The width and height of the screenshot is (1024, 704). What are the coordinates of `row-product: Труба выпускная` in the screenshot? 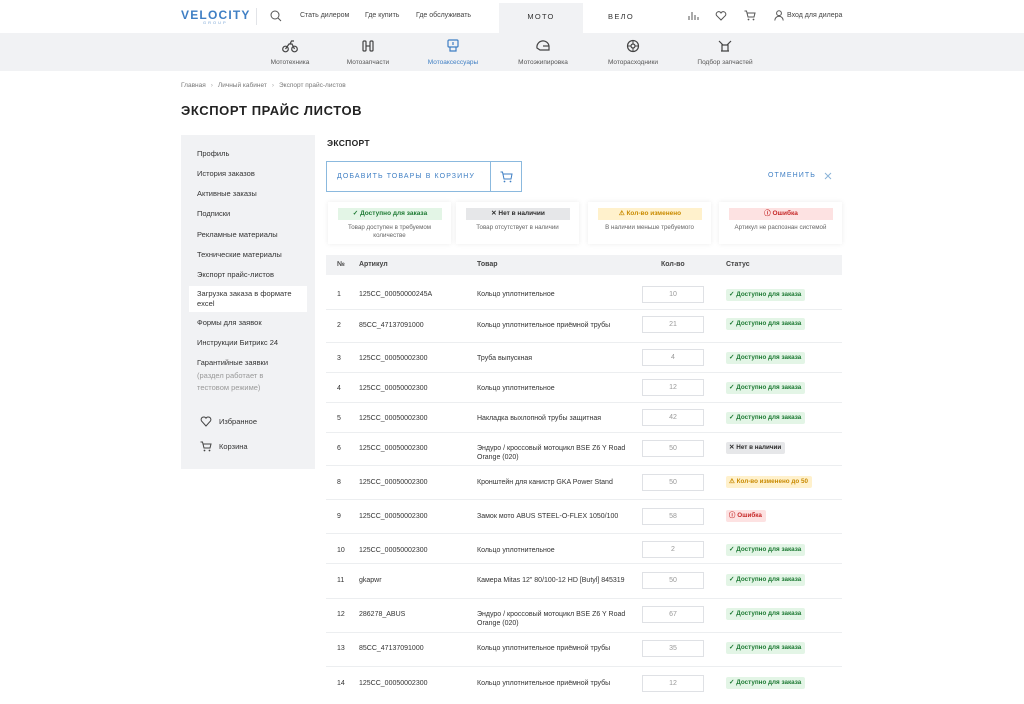 It's located at (552, 358).